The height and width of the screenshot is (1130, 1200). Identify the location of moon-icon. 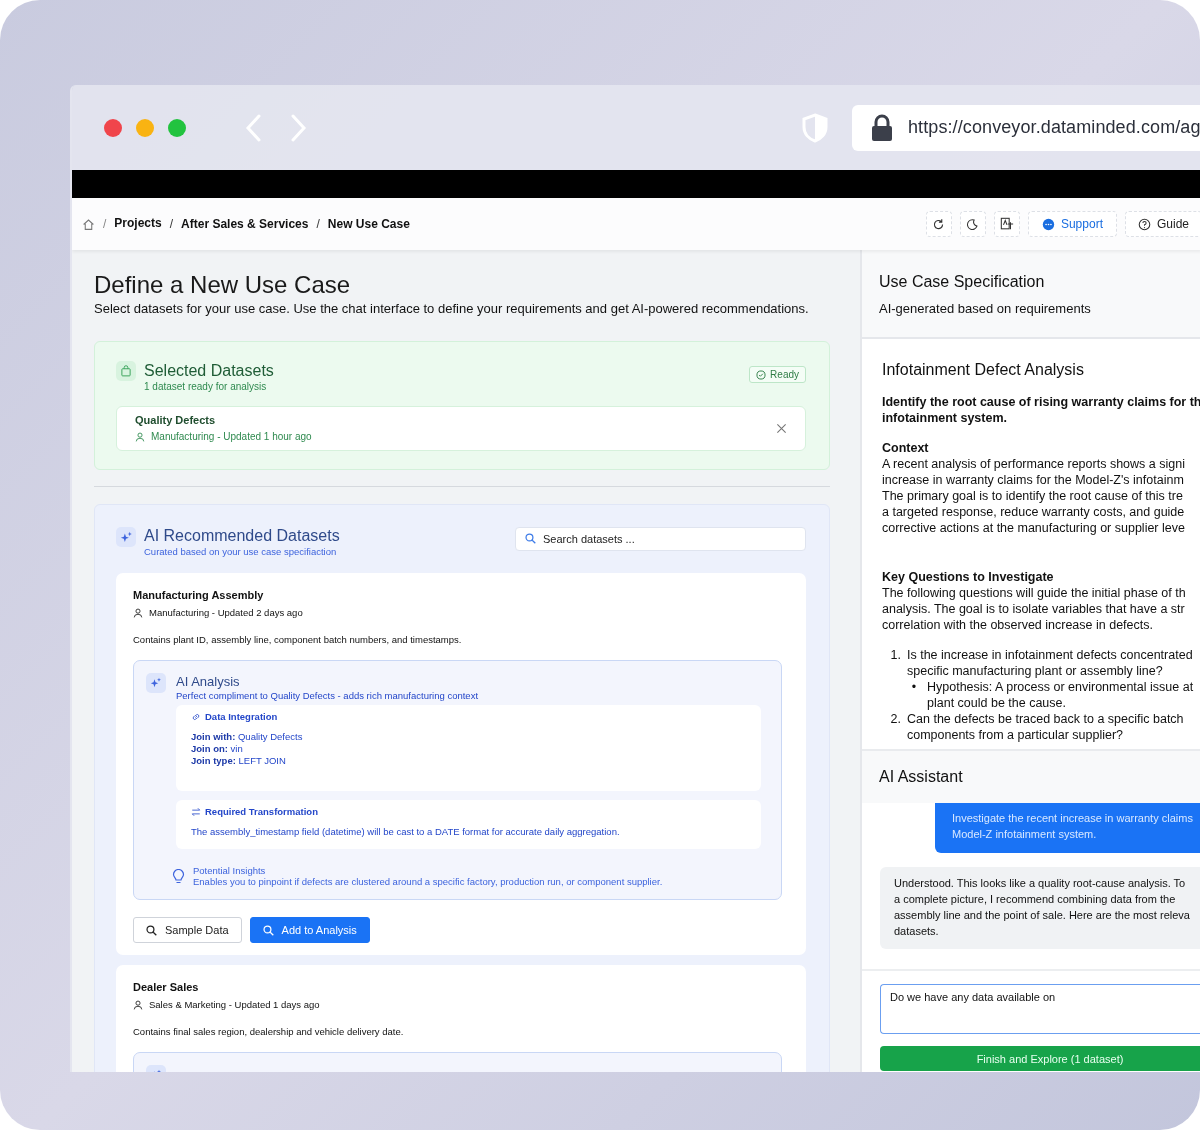
(973, 224).